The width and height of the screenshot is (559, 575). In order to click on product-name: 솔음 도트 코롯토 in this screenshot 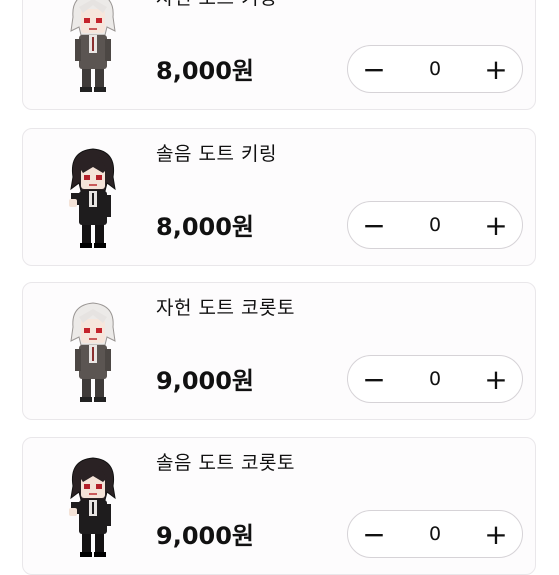, I will do `click(225, 463)`.